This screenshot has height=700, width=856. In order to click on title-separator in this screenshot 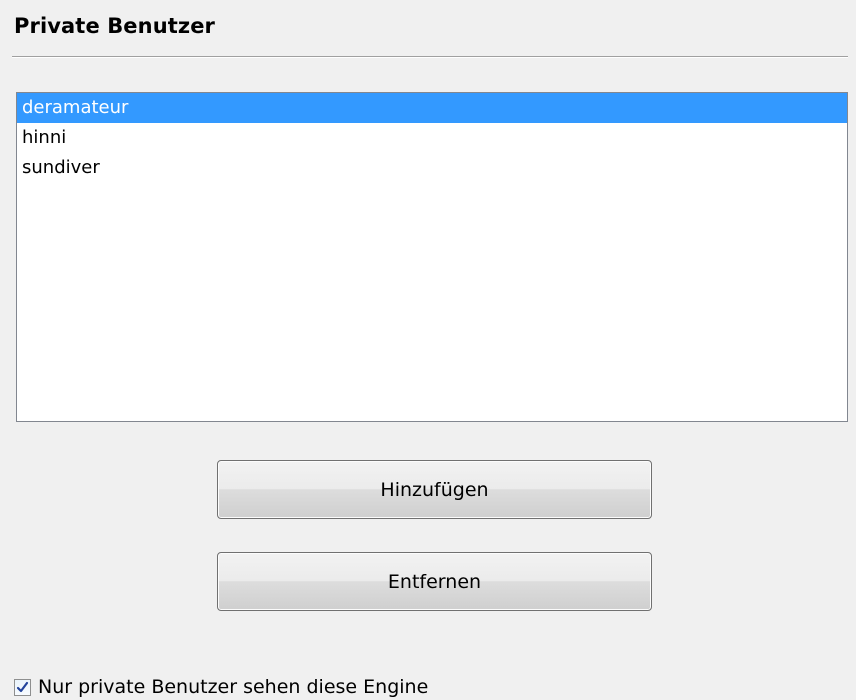, I will do `click(430, 57)`.